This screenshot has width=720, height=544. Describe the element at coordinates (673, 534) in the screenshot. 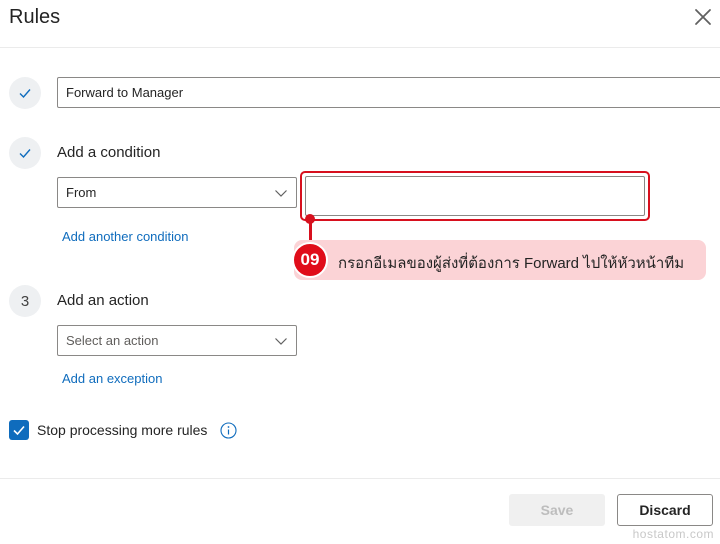

I see `watermark: hostatom.com` at that location.